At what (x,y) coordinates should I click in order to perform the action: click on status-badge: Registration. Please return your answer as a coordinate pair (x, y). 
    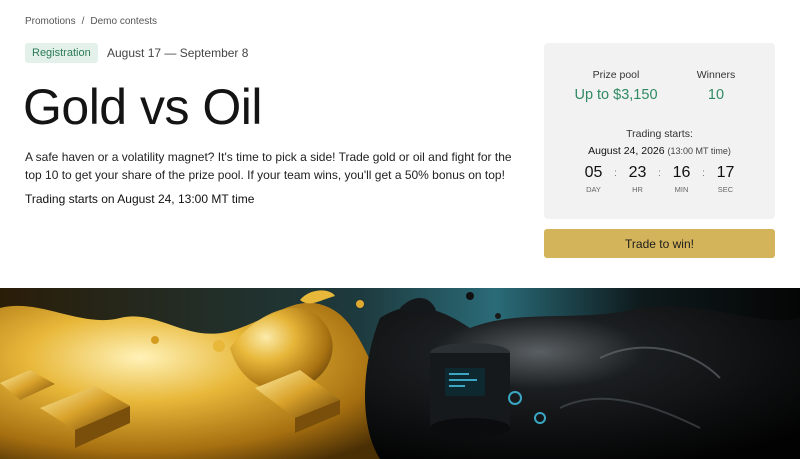
    Looking at the image, I should click on (61, 53).